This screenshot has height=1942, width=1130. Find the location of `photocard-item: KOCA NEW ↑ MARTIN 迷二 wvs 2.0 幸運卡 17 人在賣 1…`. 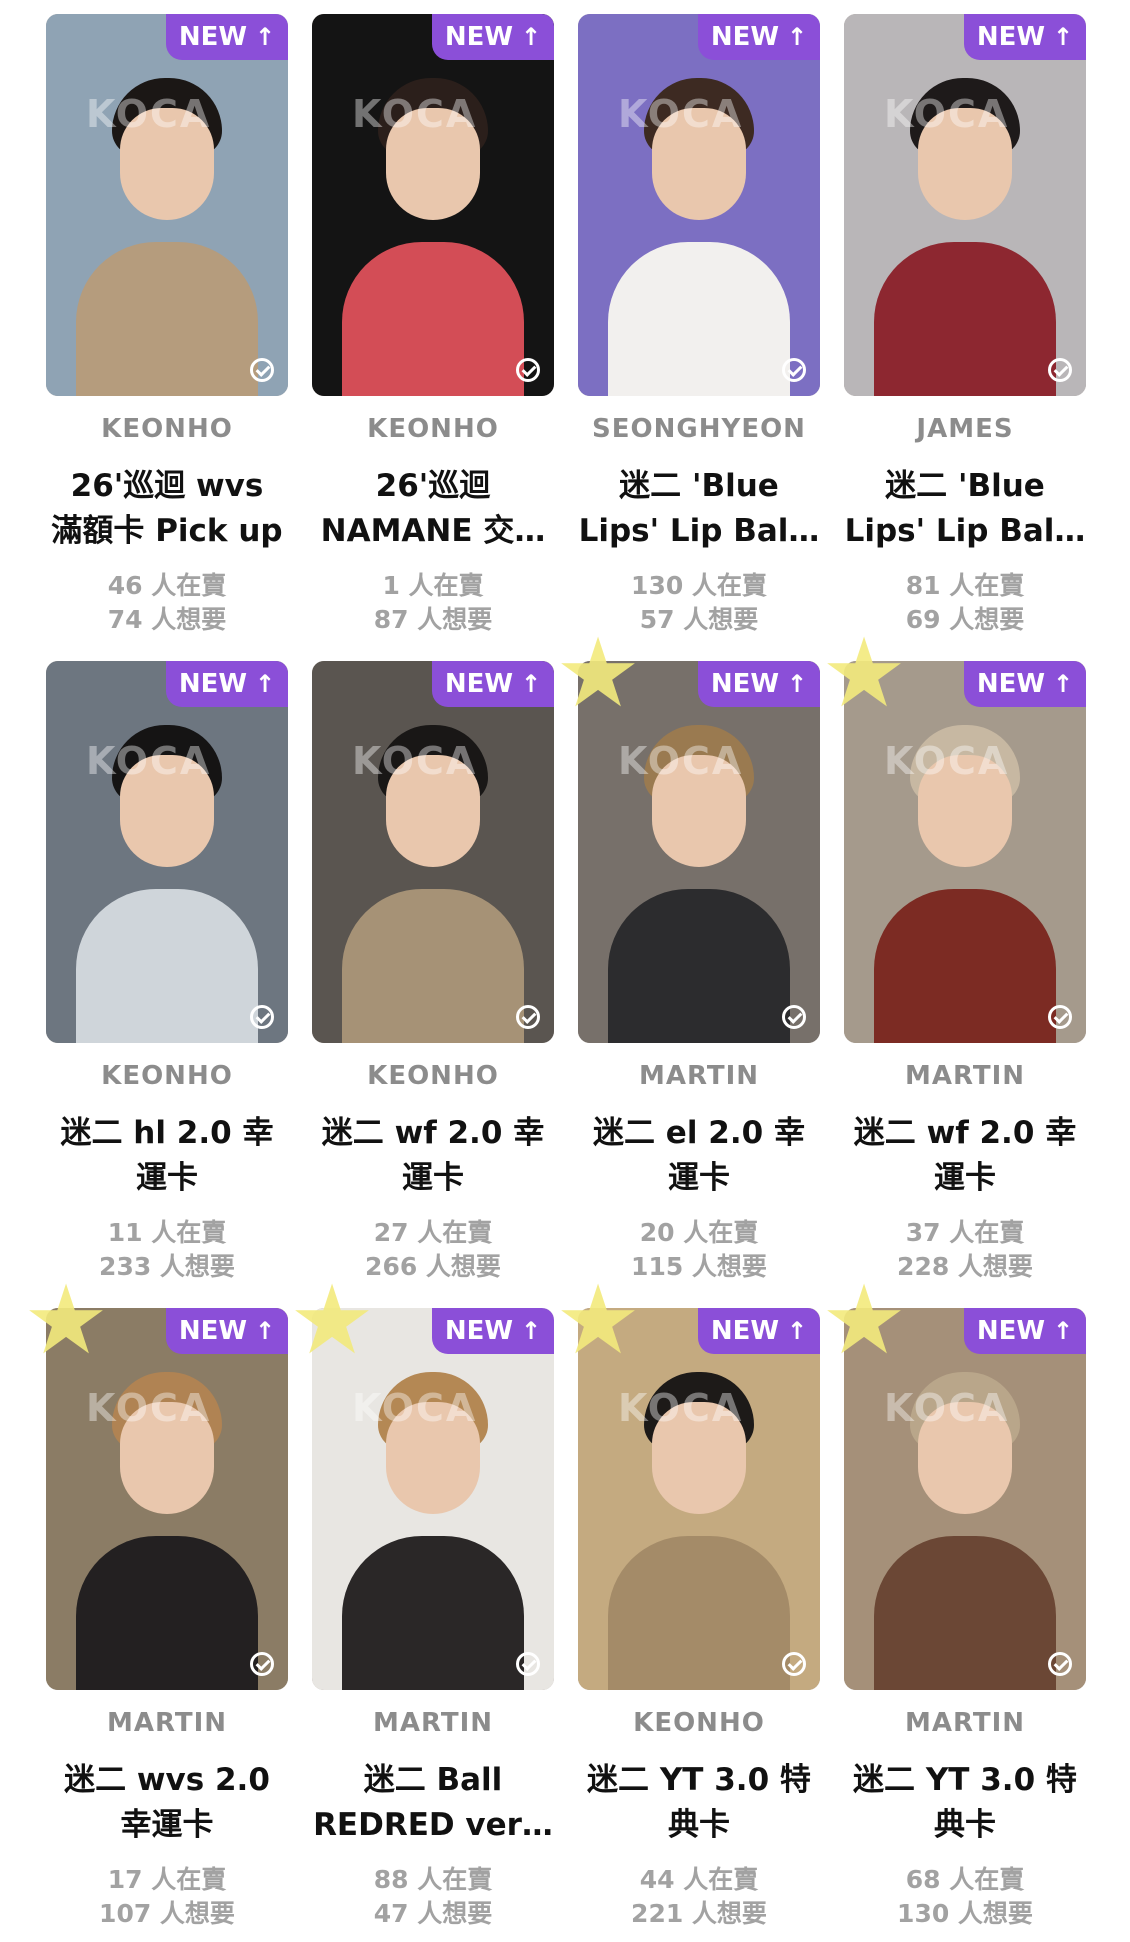

photocard-item: KOCA NEW ↑ MARTIN 迷二 wvs 2.0 幸運卡 17 人在賣 1… is located at coordinates (155, 1607).